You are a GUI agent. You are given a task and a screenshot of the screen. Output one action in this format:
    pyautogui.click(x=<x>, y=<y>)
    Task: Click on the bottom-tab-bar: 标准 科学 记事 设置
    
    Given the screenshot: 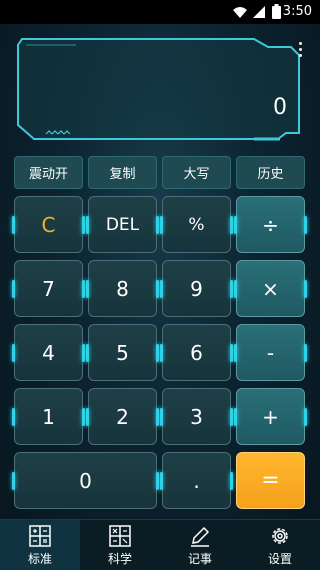 What is the action you would take?
    pyautogui.click(x=160, y=544)
    